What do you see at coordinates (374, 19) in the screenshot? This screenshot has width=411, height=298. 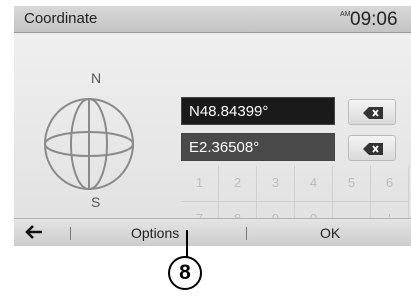 I see `clock: 09:06` at bounding box center [374, 19].